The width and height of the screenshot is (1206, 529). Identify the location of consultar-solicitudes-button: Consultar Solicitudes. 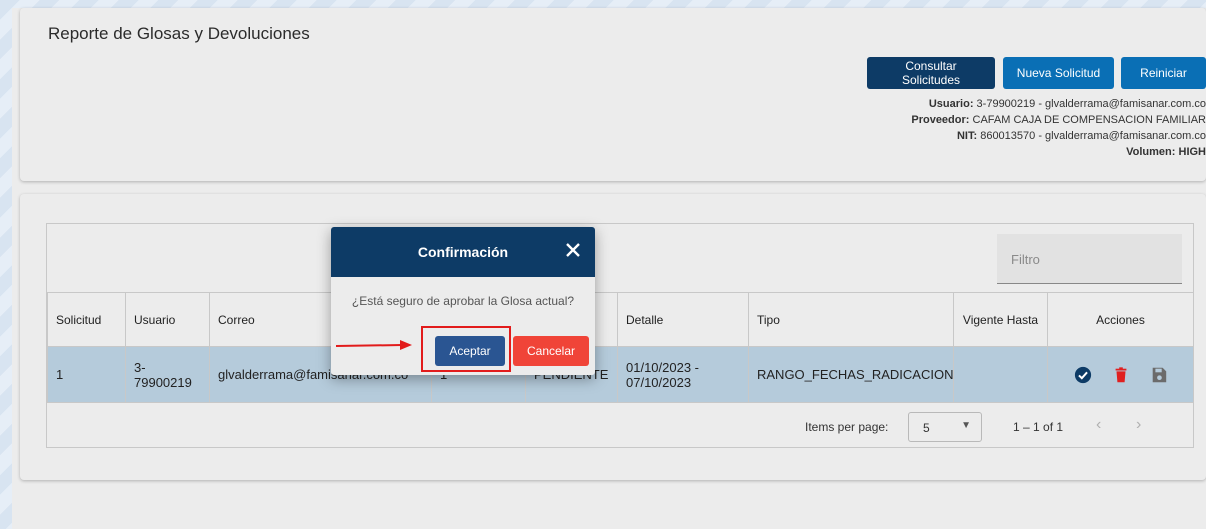
(931, 73).